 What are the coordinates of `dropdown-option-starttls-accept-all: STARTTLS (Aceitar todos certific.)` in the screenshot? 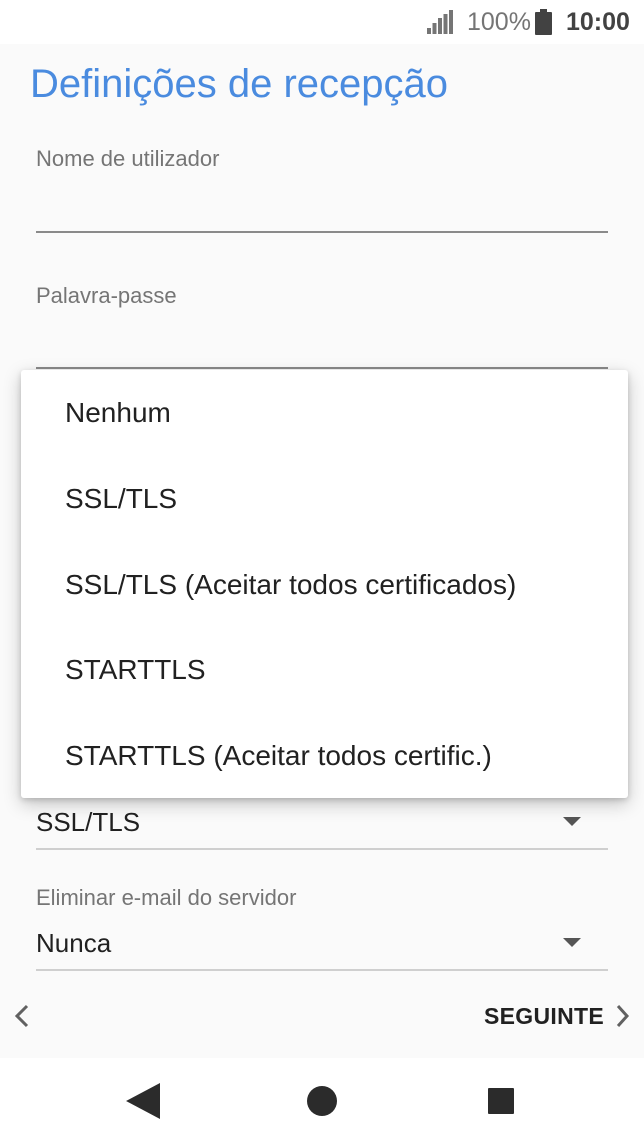 It's located at (324, 756).